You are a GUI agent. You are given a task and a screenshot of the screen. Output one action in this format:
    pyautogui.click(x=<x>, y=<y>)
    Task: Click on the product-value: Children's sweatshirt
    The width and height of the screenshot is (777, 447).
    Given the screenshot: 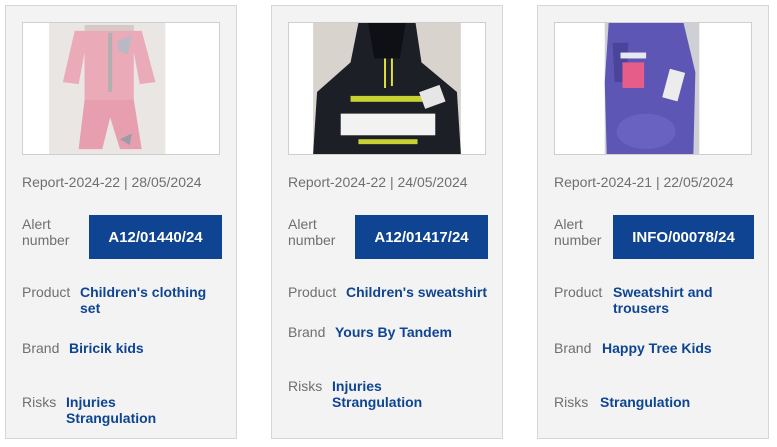 What is the action you would take?
    pyautogui.click(x=416, y=292)
    